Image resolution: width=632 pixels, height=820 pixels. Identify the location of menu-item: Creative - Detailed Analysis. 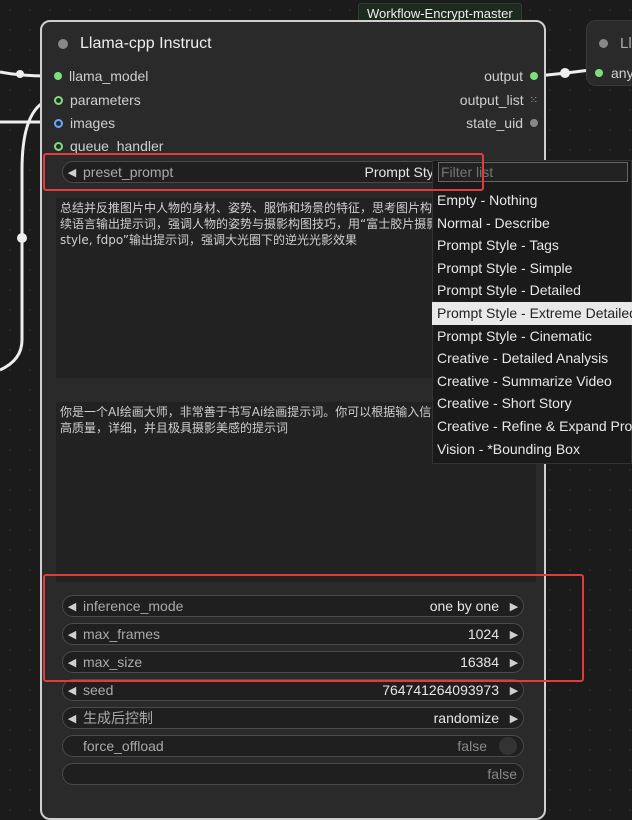
(532, 358).